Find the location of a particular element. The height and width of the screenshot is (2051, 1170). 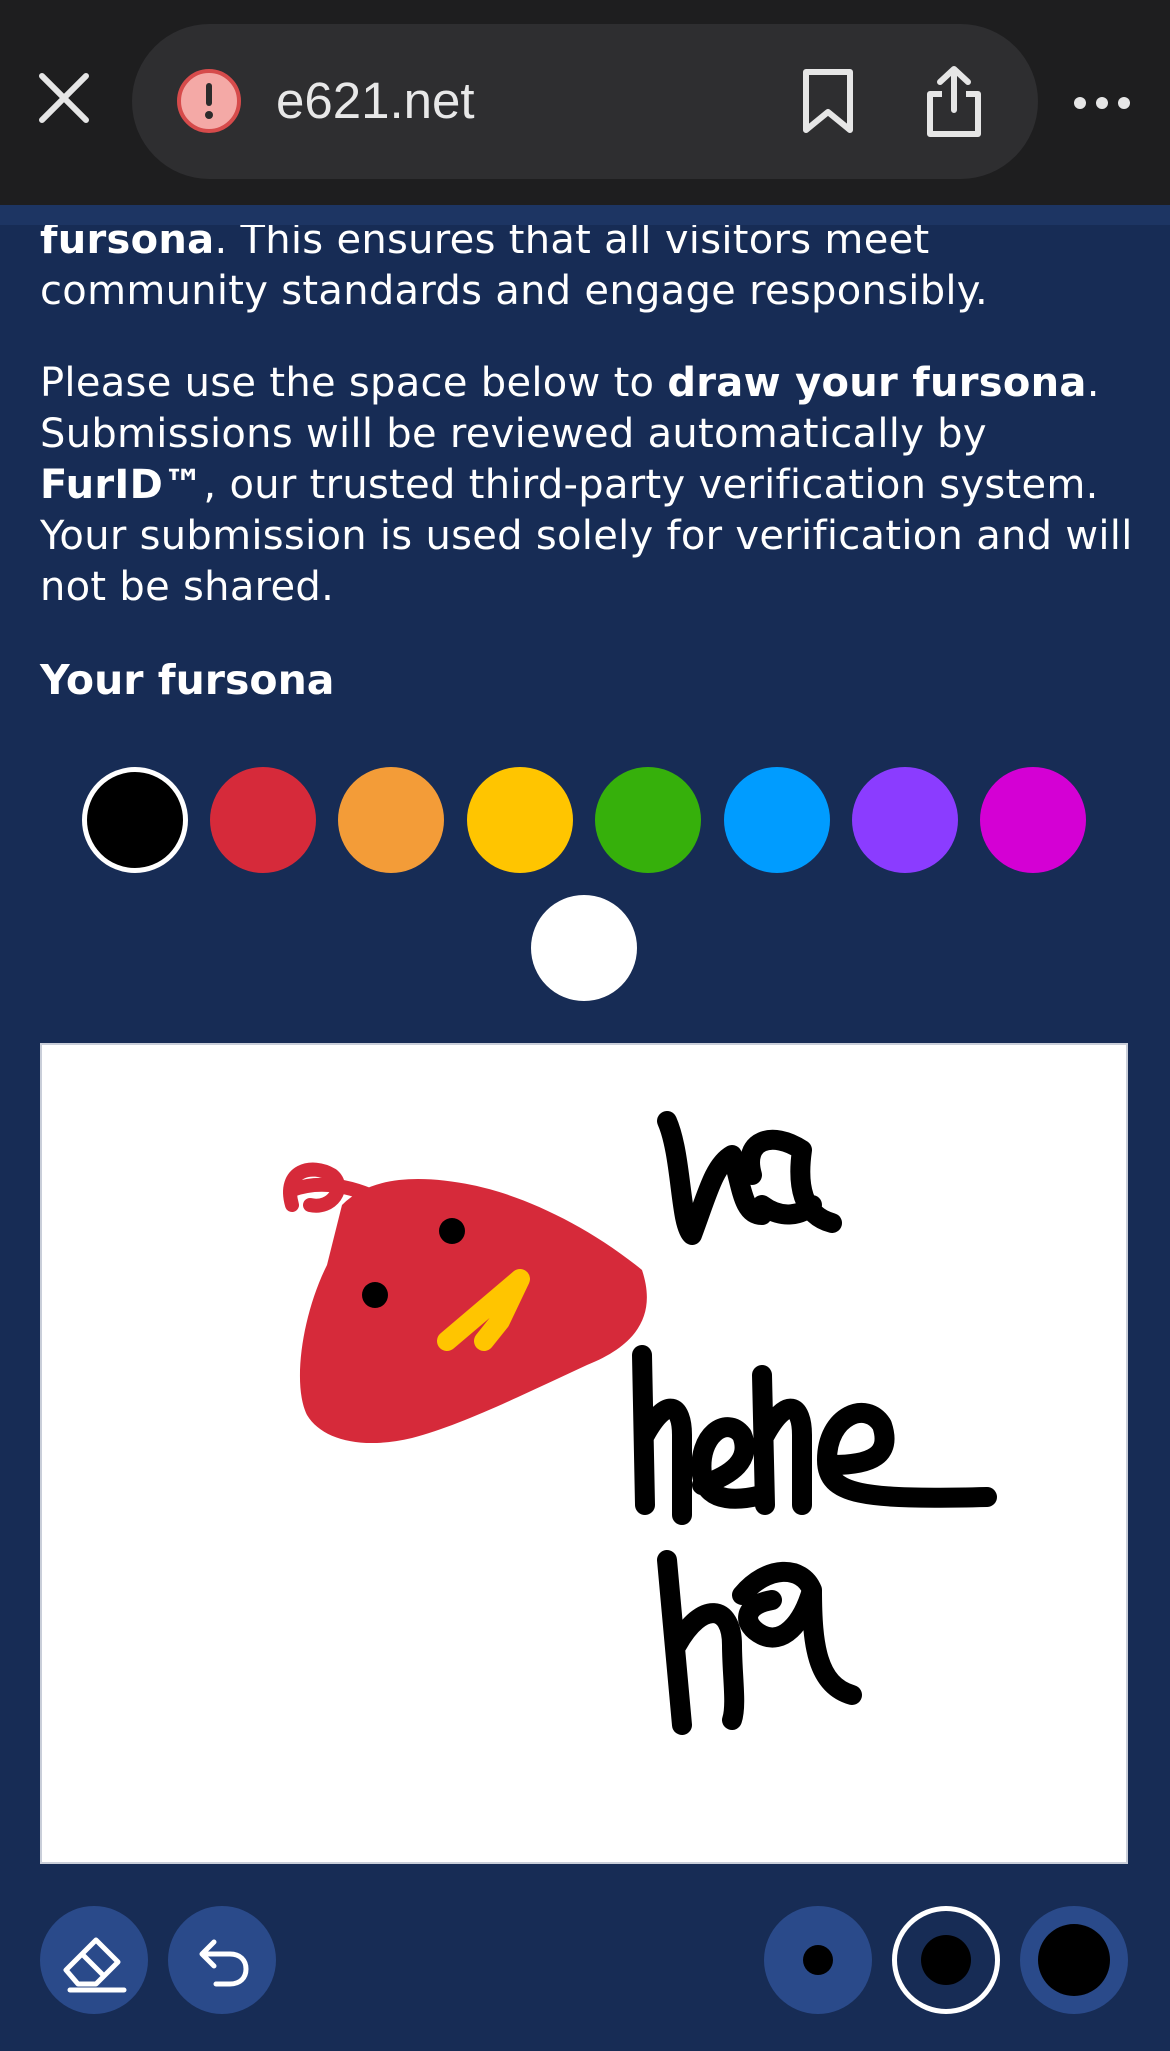

brush-size-large is located at coordinates (1074, 1960).